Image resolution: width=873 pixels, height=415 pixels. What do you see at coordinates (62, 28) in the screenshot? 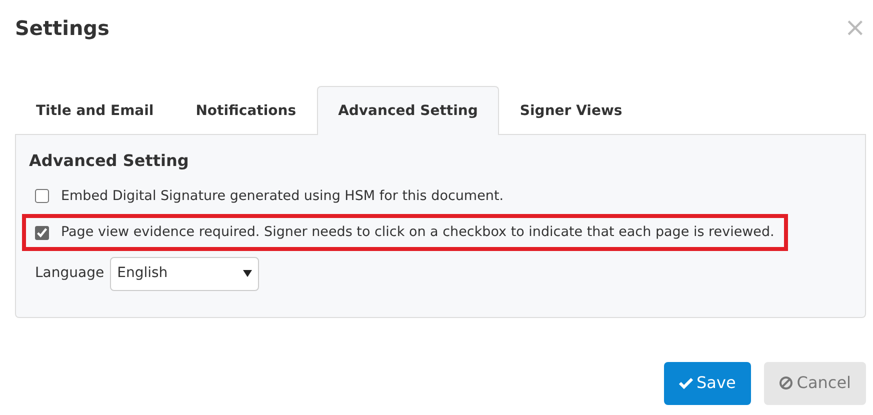
I see `dialog-title: Settings` at bounding box center [62, 28].